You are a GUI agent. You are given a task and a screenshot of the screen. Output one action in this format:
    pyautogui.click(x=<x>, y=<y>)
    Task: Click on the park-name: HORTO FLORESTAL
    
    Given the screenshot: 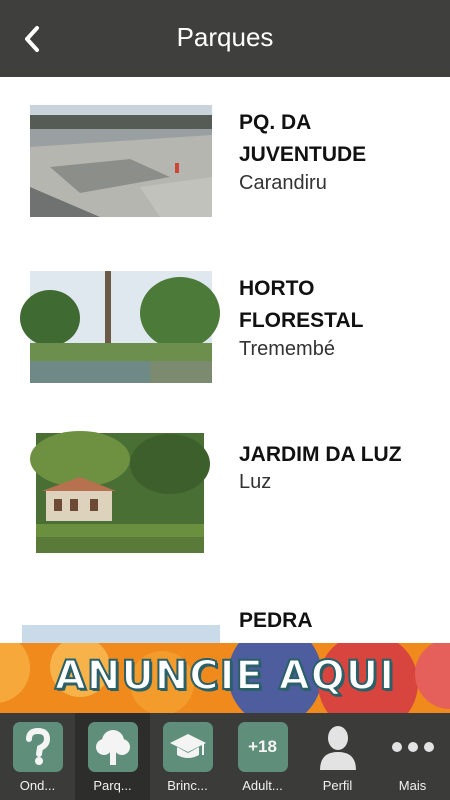 What is the action you would take?
    pyautogui.click(x=301, y=304)
    